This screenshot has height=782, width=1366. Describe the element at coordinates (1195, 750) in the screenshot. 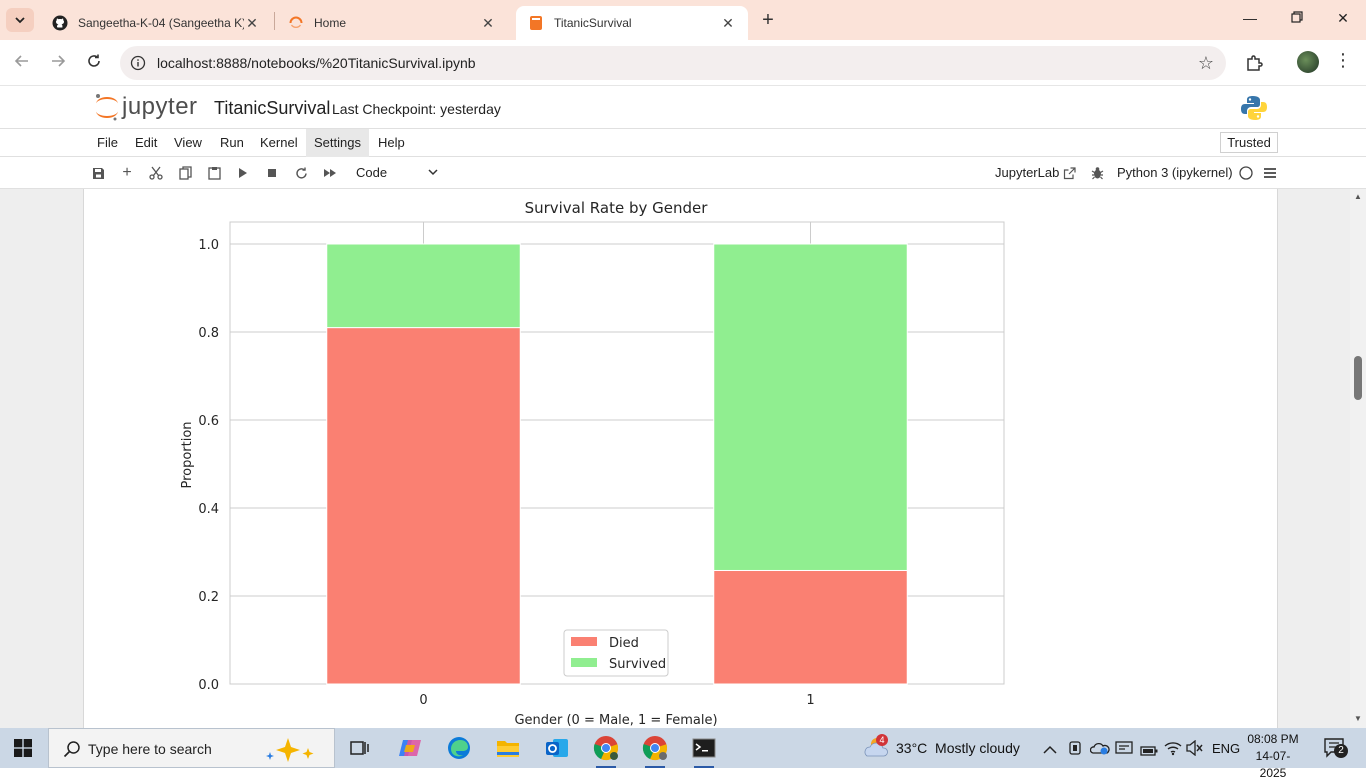

I see `volume-muted-icon` at that location.